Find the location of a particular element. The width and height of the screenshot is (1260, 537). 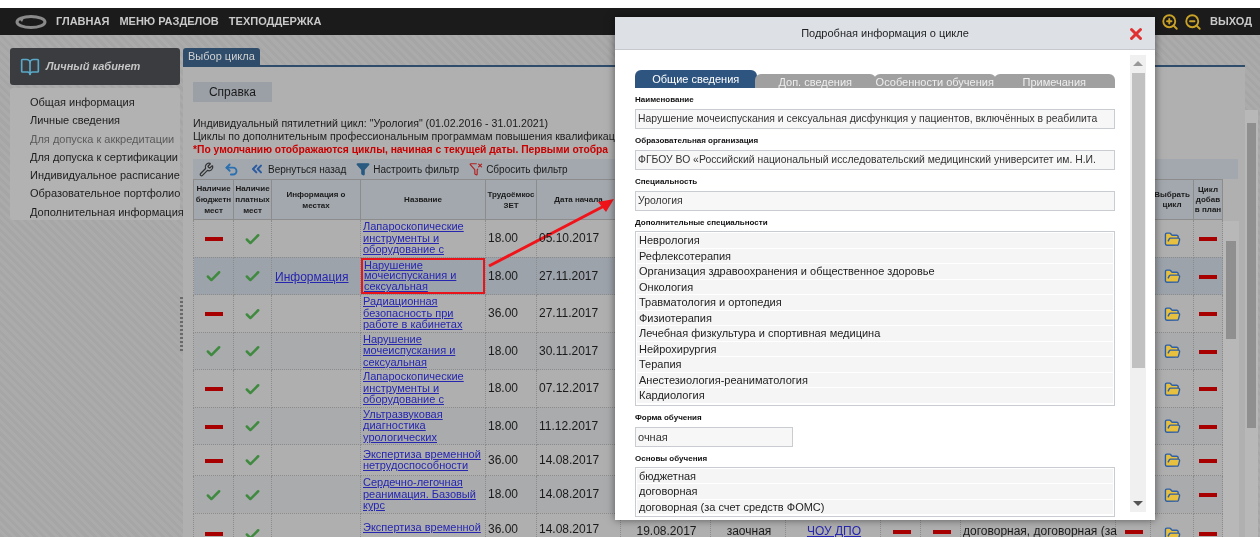

sidebar-title: Личный кабинет is located at coordinates (93, 67).